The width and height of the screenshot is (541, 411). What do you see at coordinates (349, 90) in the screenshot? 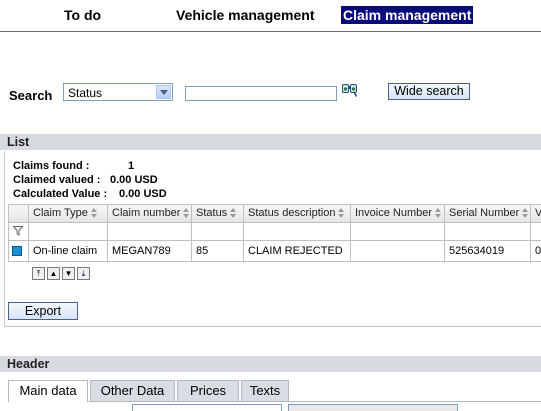
I see `binoculars-search-icon` at bounding box center [349, 90].